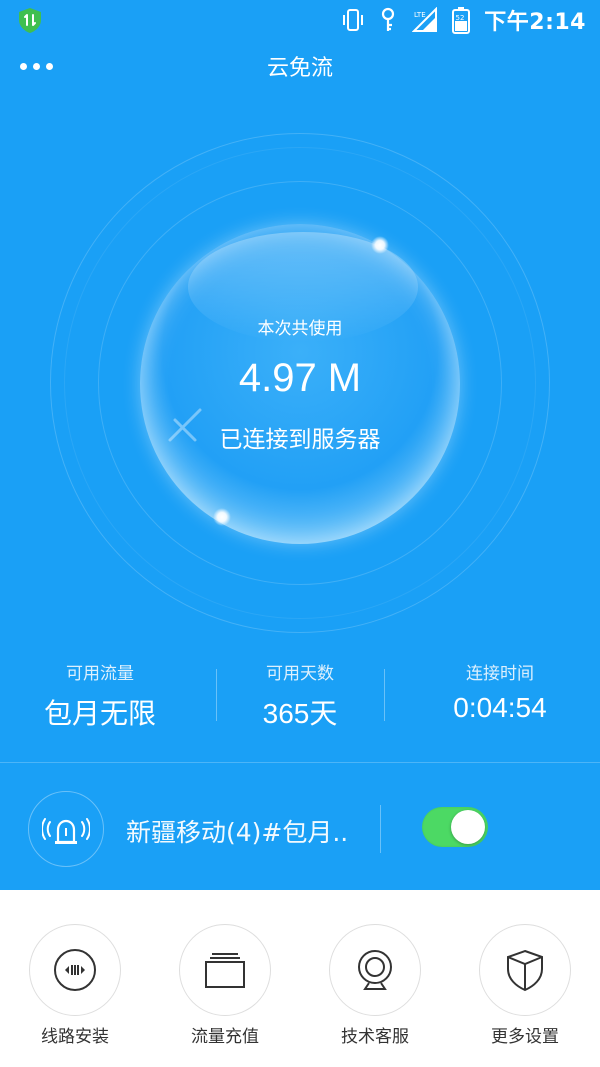 The height and width of the screenshot is (1067, 600). What do you see at coordinates (468, 827) in the screenshot?
I see `toggle-knob` at bounding box center [468, 827].